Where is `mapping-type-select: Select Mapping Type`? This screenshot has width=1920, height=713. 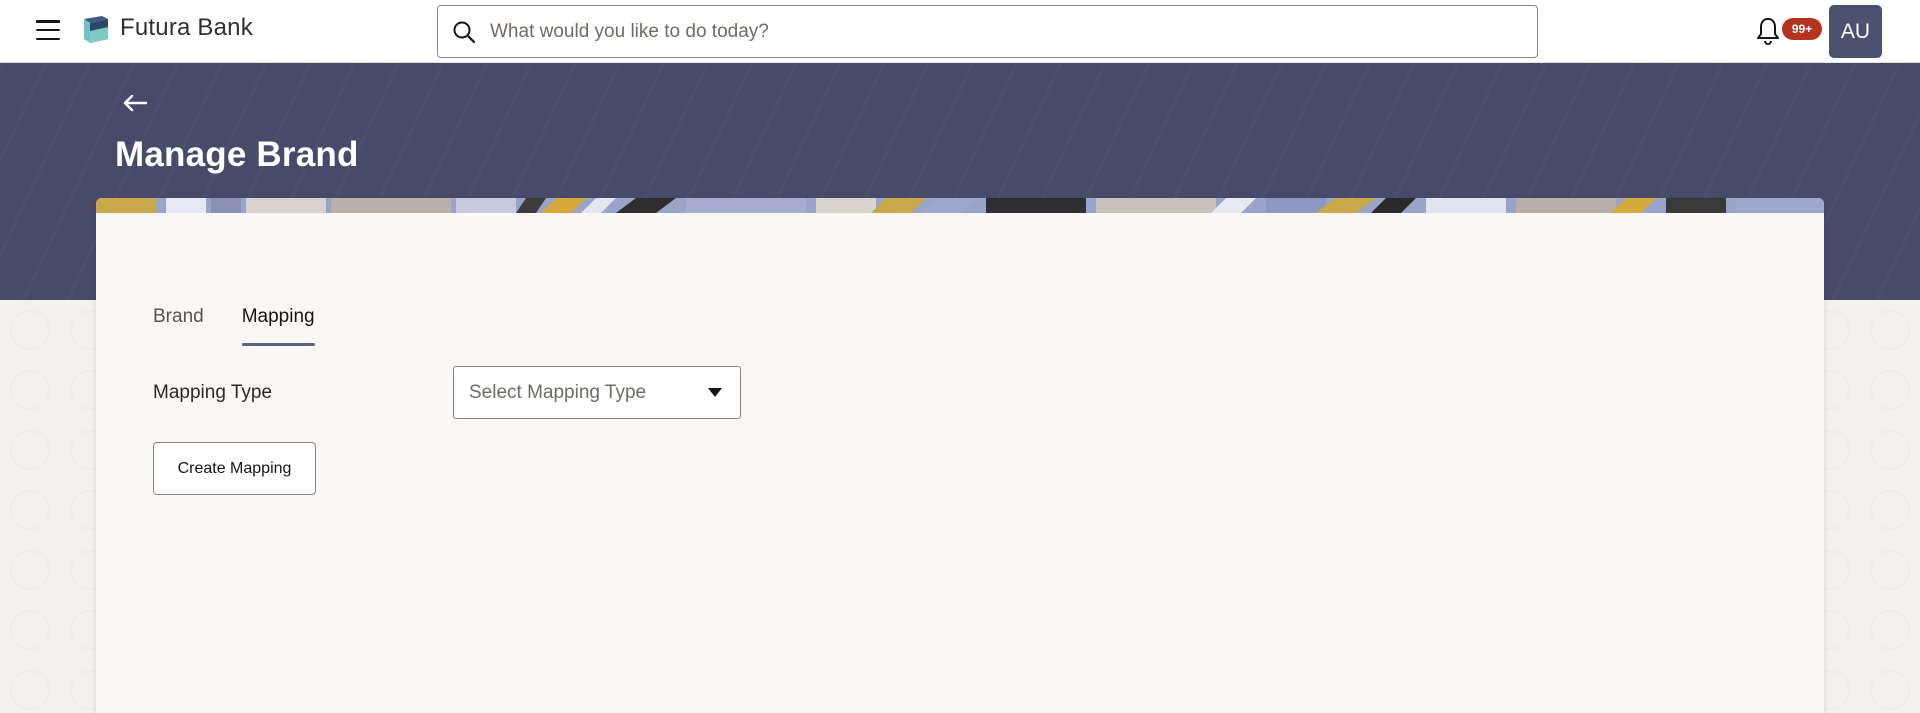
mapping-type-select: Select Mapping Type is located at coordinates (597, 392).